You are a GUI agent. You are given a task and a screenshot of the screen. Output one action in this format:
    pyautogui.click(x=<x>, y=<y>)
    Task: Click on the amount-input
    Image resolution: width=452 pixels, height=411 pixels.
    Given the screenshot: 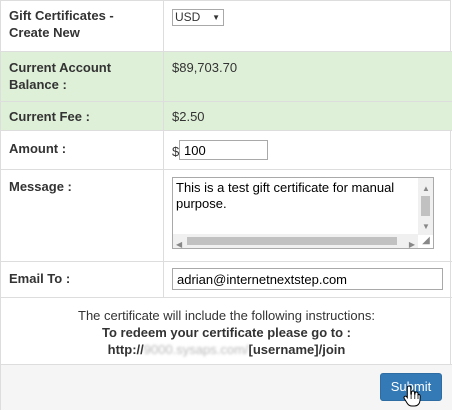 What is the action you would take?
    pyautogui.click(x=223, y=150)
    